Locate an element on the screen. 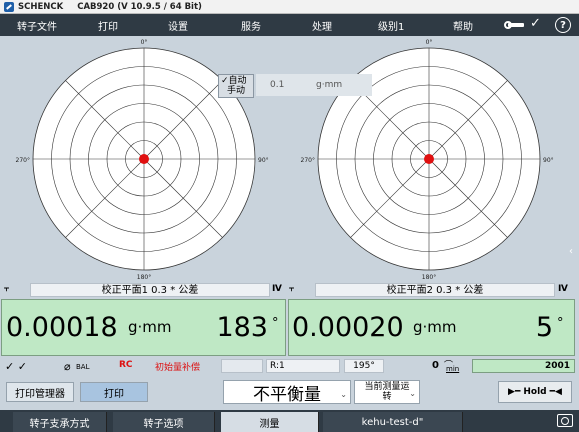 Image resolution: width=579 pixels, height=432 pixels. speed-unit: min is located at coordinates (453, 369).